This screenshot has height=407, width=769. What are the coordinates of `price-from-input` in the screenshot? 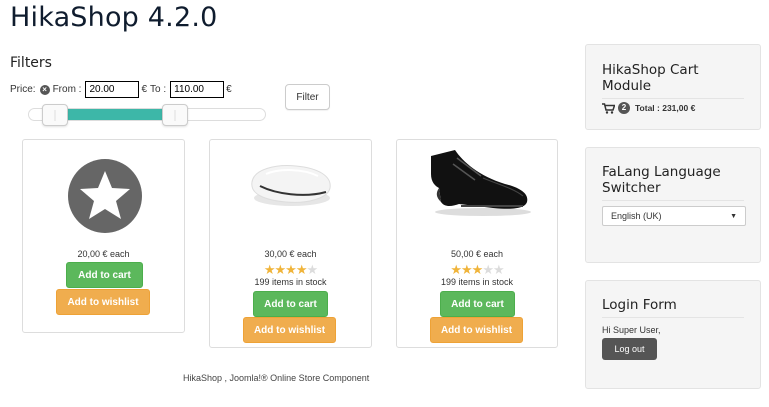 It's located at (112, 89).